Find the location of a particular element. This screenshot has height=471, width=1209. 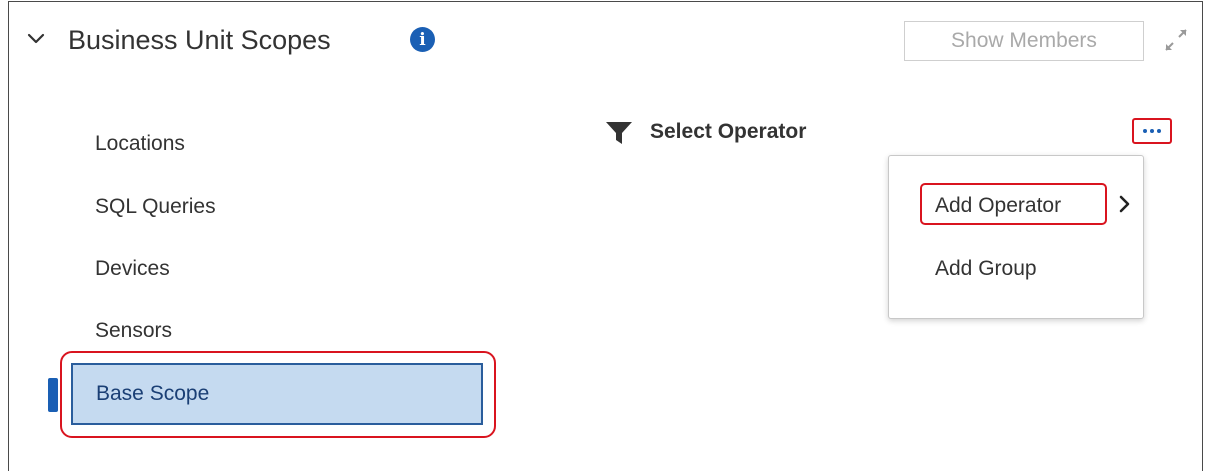

filter-icon is located at coordinates (619, 133).